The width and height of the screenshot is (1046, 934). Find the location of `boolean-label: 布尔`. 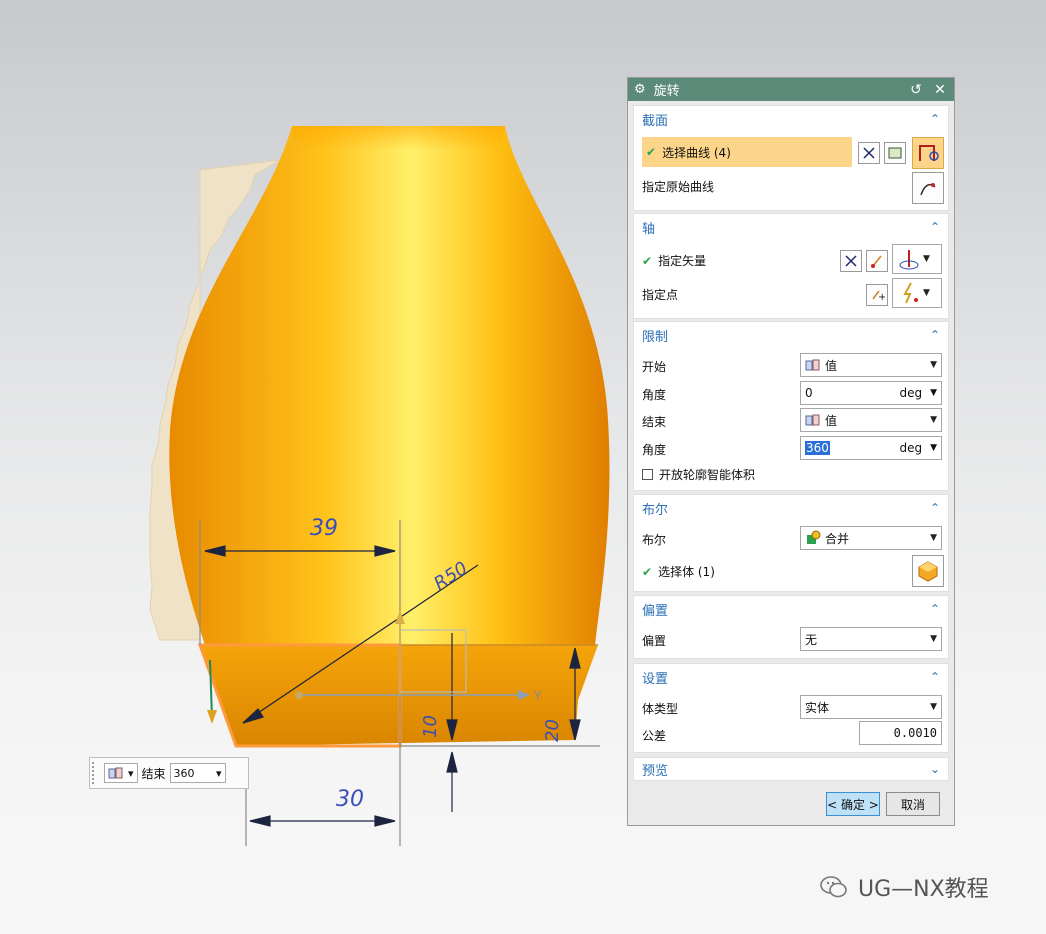

boolean-label: 布尔 is located at coordinates (654, 540).